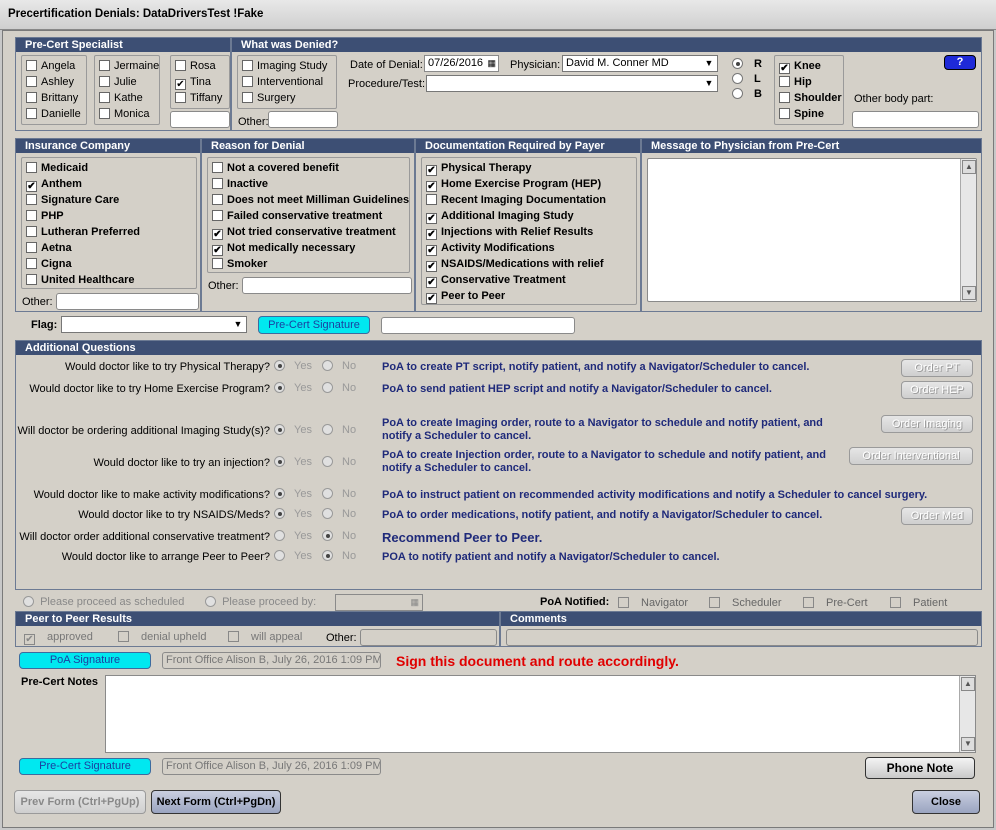 The width and height of the screenshot is (996, 830). I want to click on question-2-no-radio: No, so click(339, 388).